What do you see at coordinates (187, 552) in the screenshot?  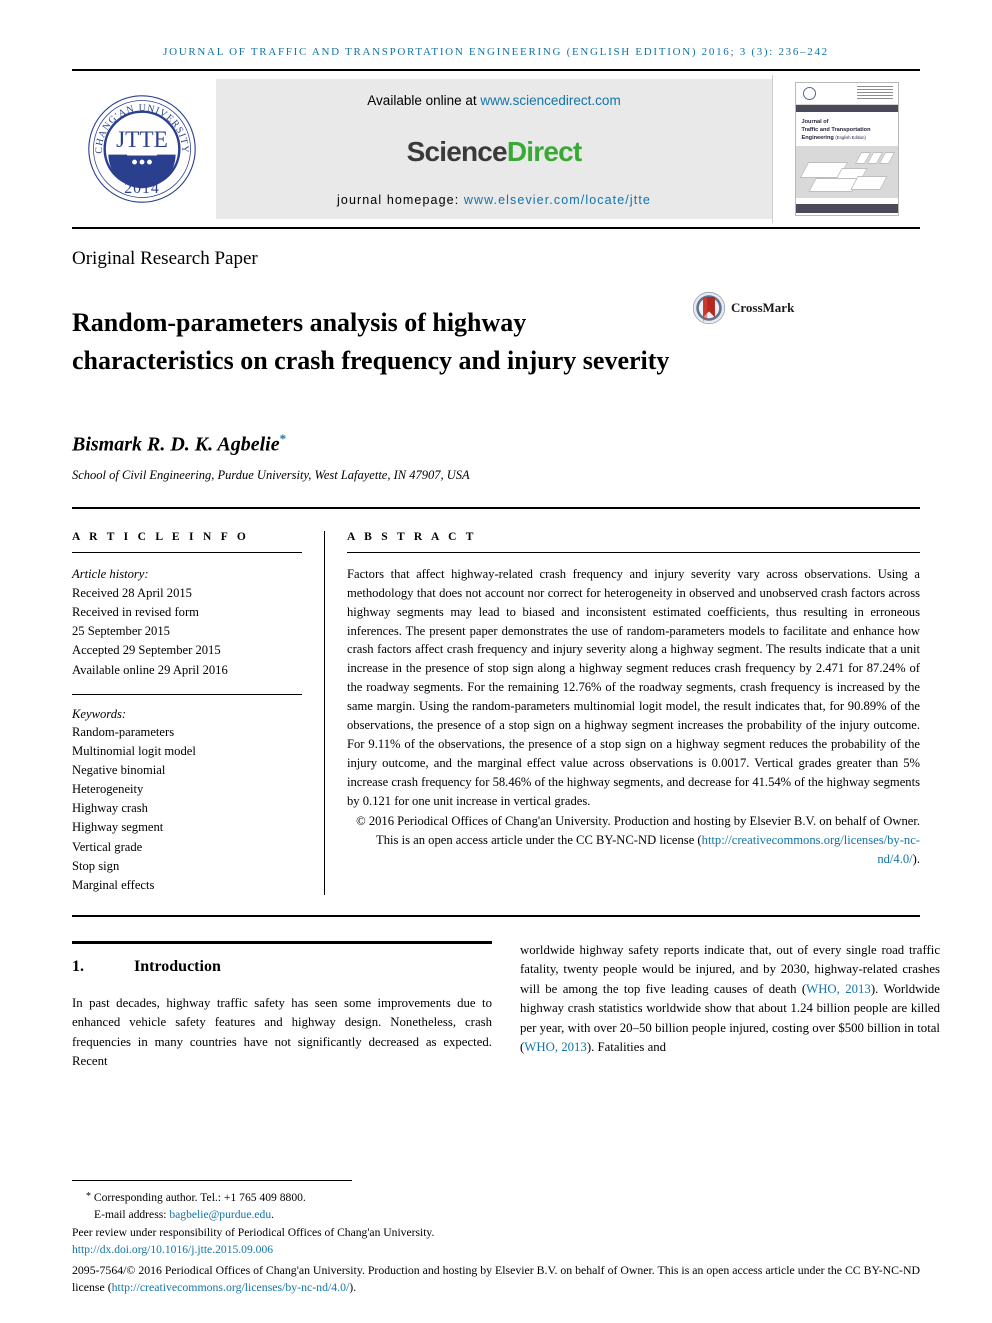 I see `article-info-rule` at bounding box center [187, 552].